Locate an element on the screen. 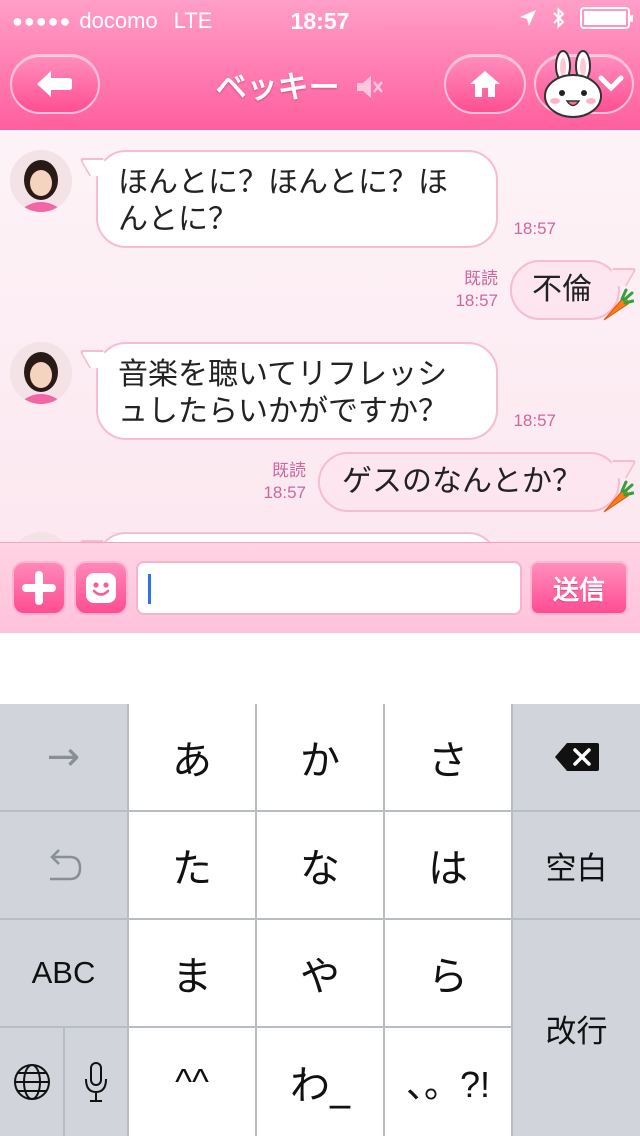 The height and width of the screenshot is (1136, 640). plus-icon is located at coordinates (39, 588).